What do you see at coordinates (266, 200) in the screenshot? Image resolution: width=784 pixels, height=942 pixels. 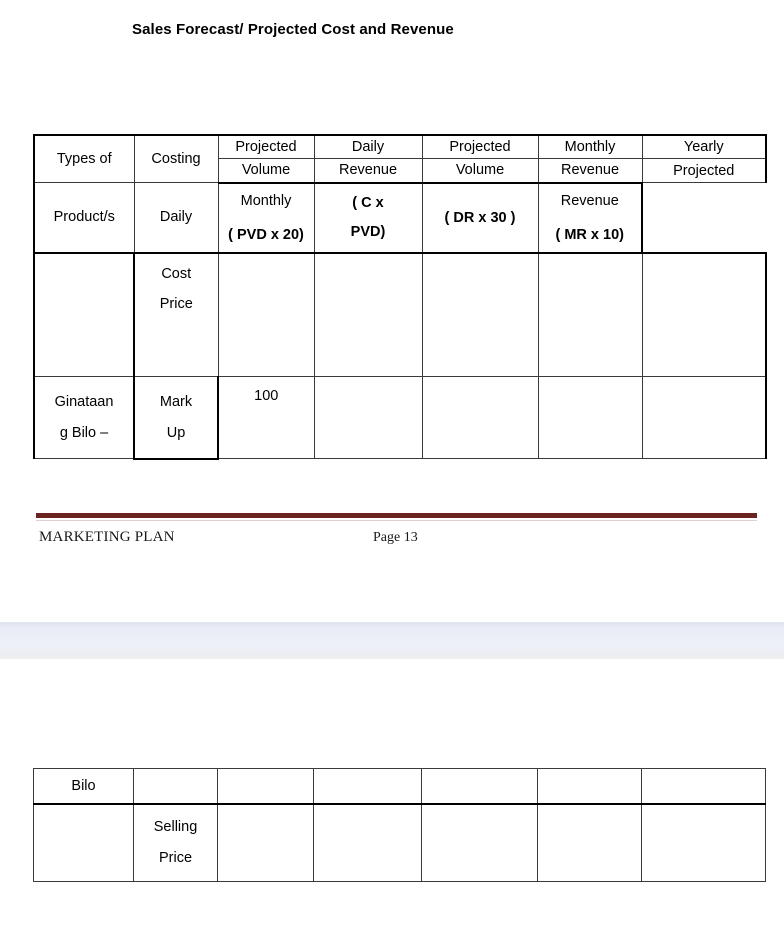 I see `header-cell-monthly-small: Monthly` at bounding box center [266, 200].